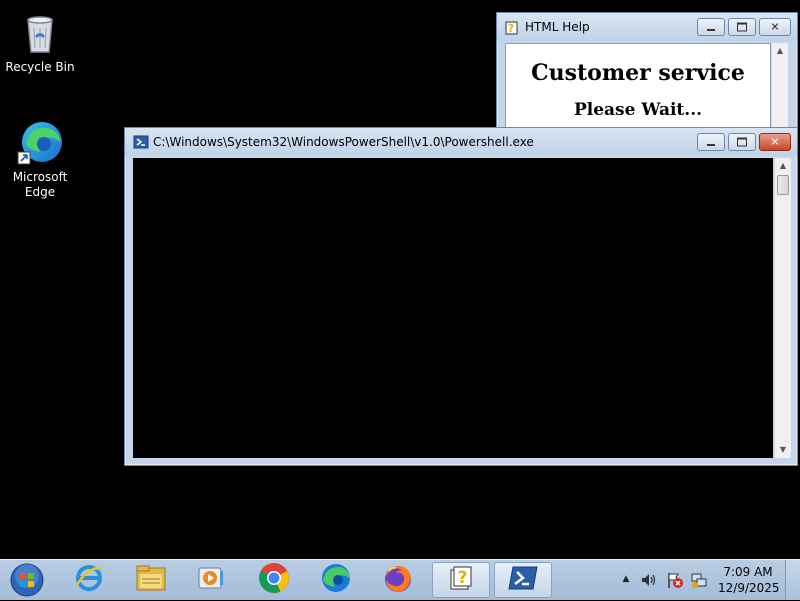 Image resolution: width=800 pixels, height=601 pixels. I want to click on media-player-icon, so click(211, 580).